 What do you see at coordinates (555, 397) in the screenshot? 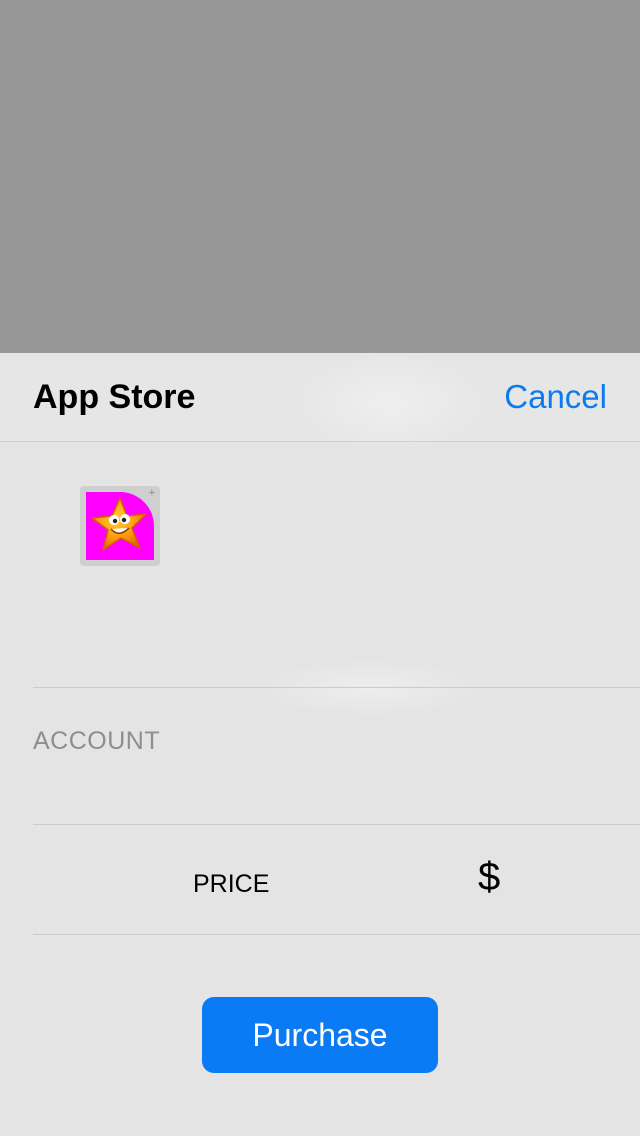
I see `cancel-button: Cancel` at bounding box center [555, 397].